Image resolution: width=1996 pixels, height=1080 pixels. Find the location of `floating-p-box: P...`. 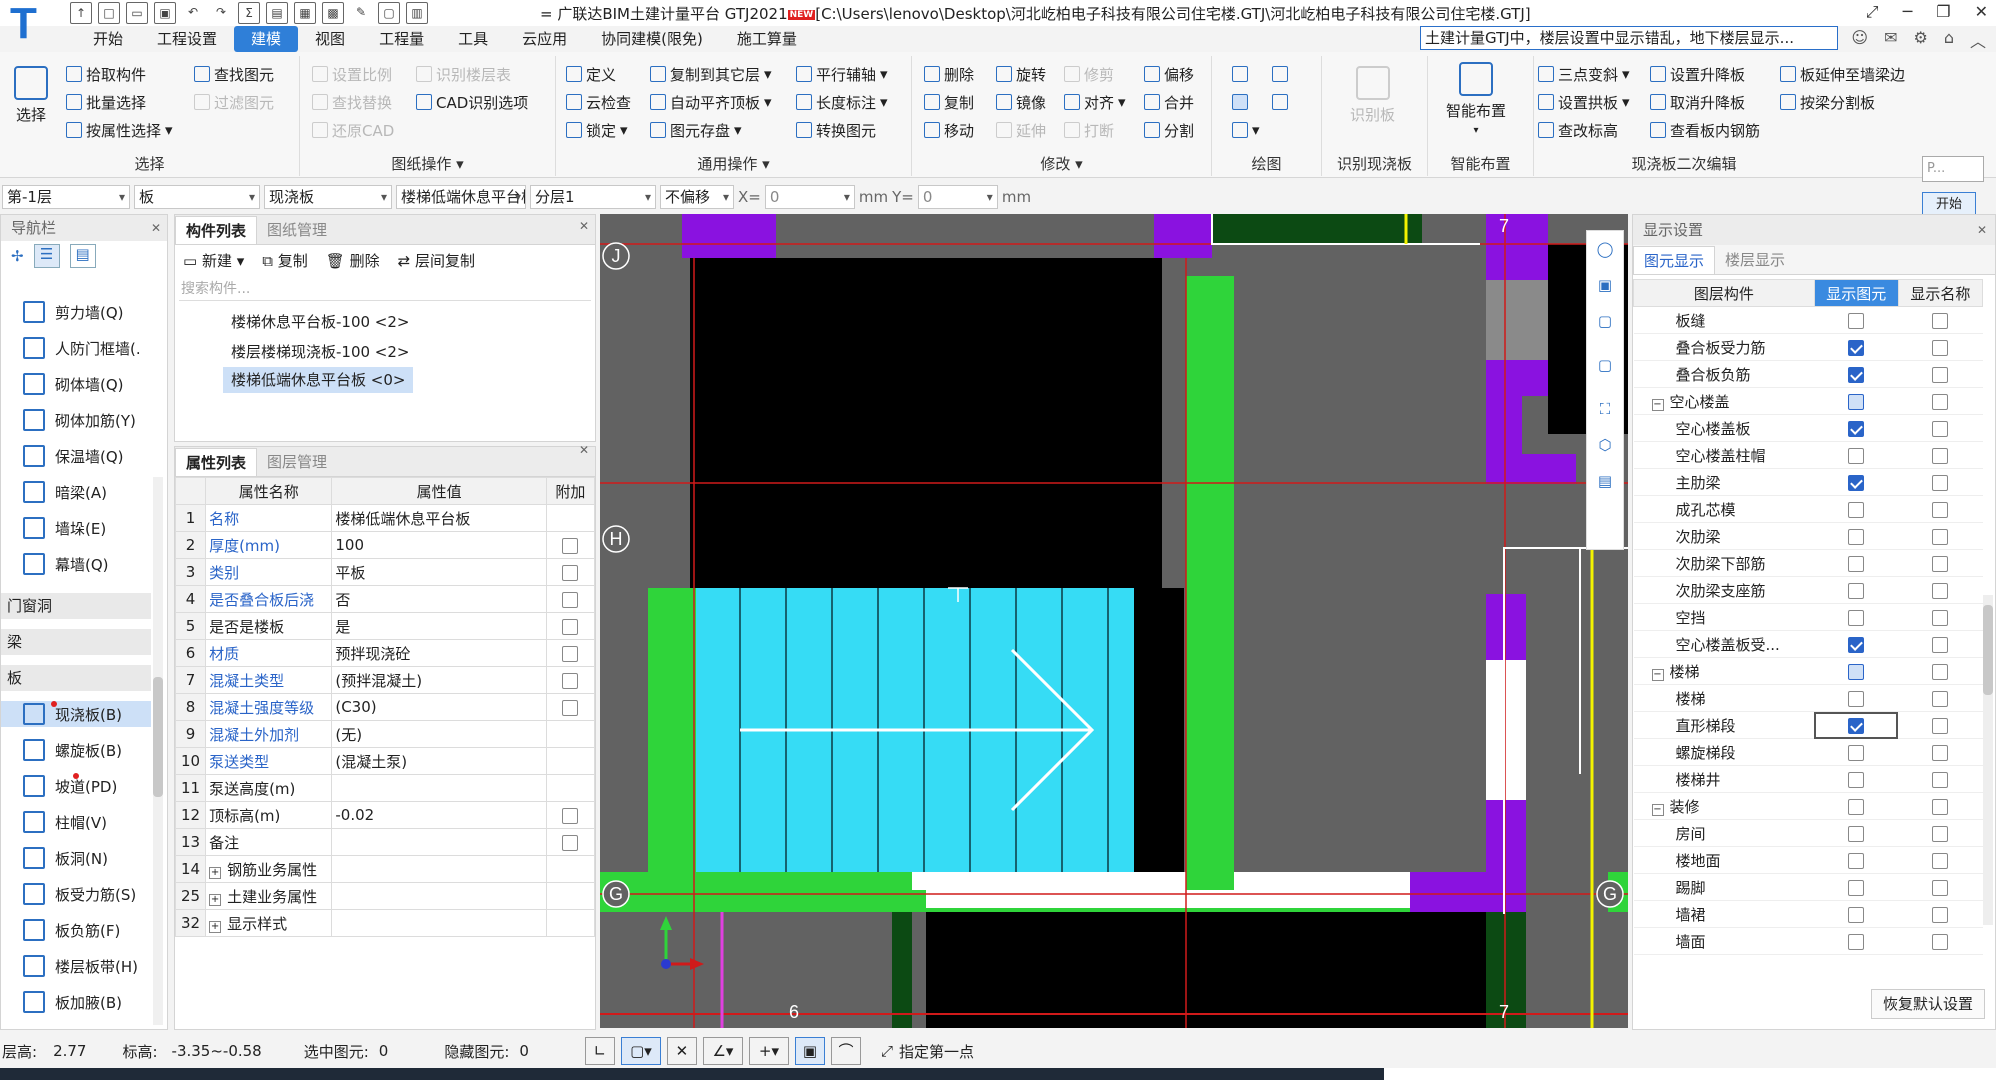

floating-p-box: P... is located at coordinates (1953, 169).